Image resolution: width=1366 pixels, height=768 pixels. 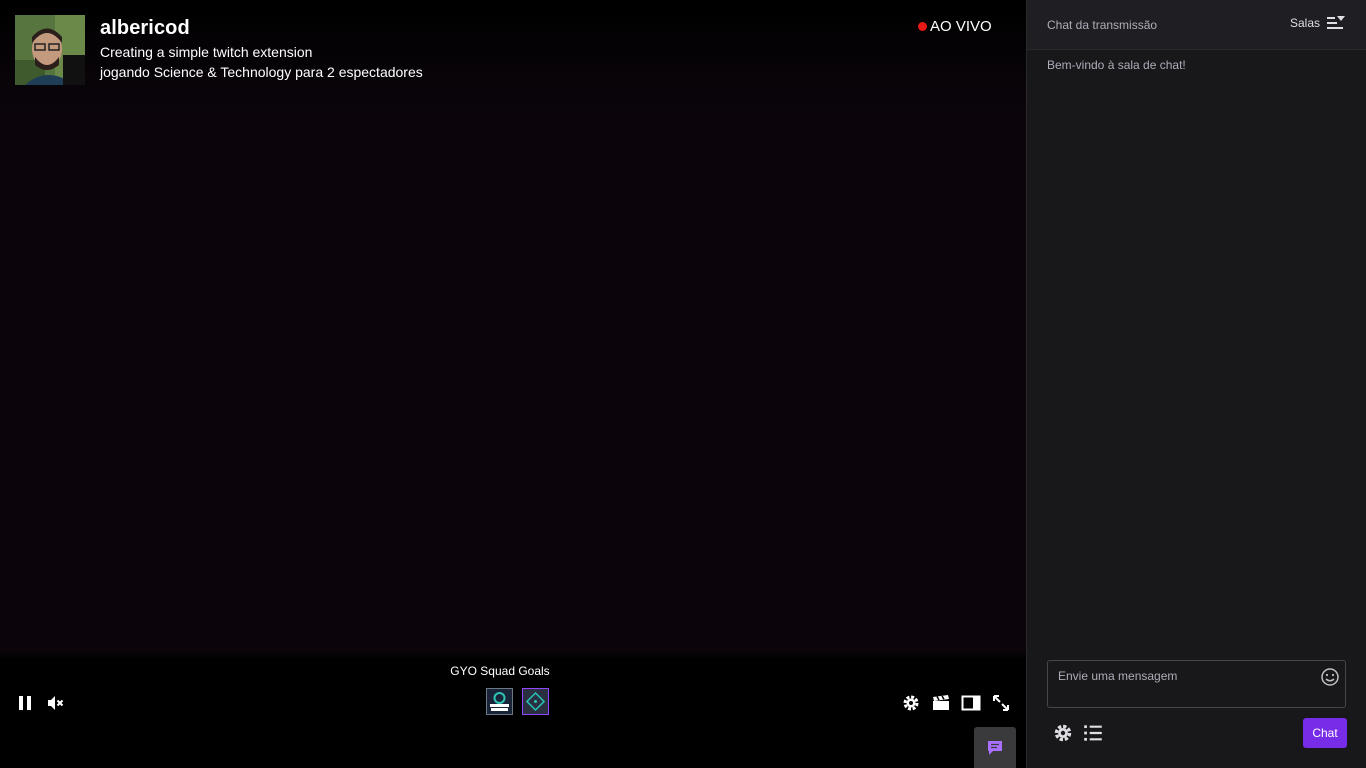 I want to click on mute-button, so click(x=55, y=703).